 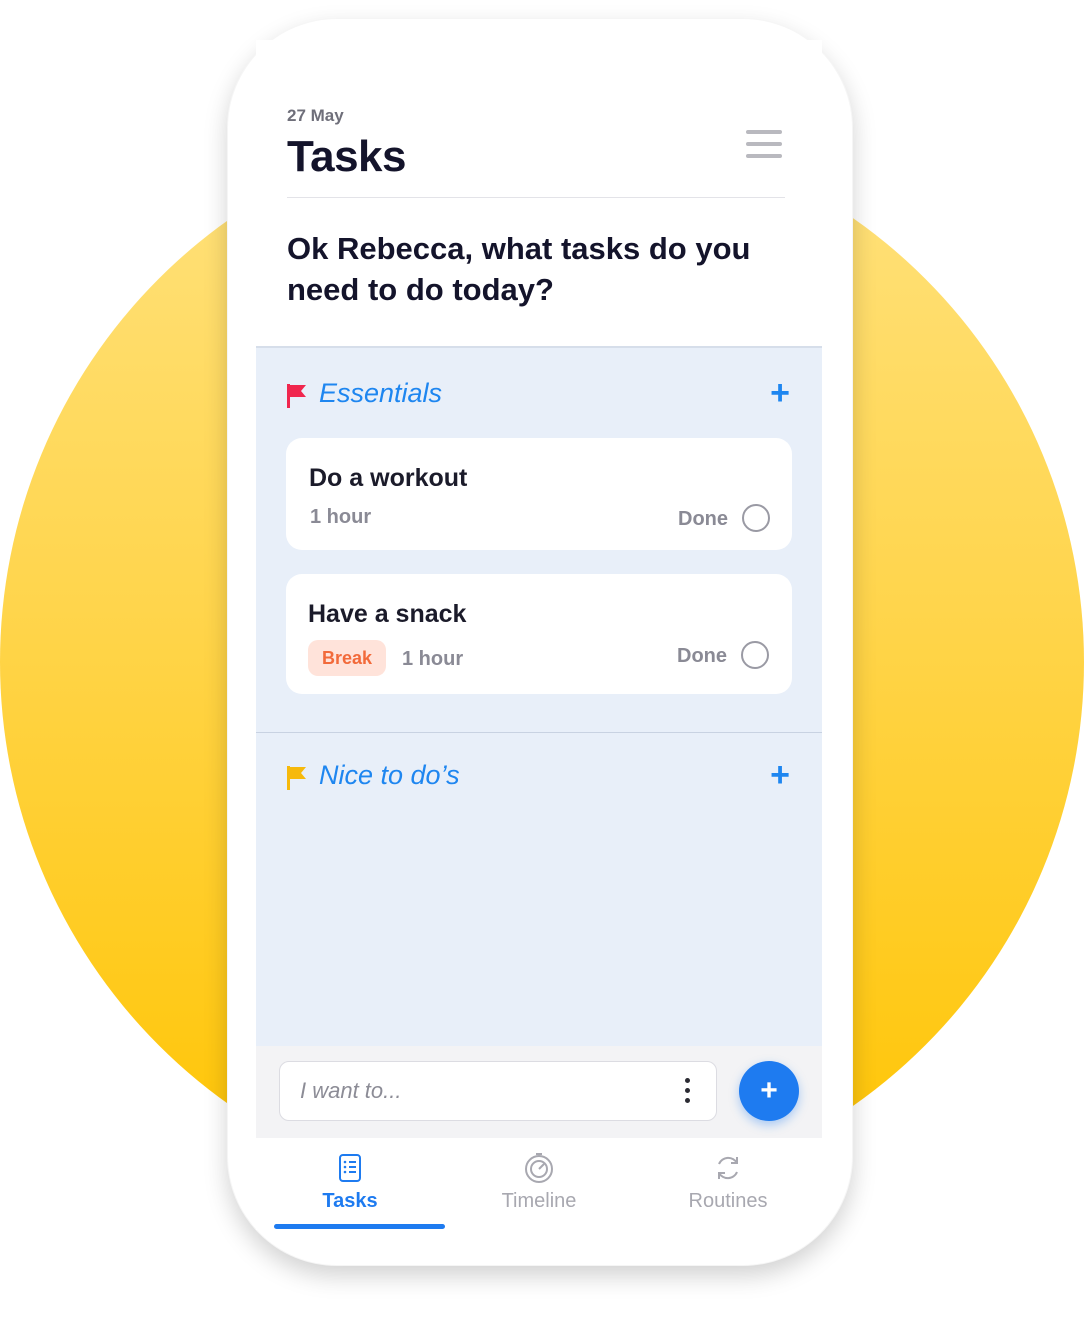 I want to click on tab-routines: Routines, so click(x=728, y=1187).